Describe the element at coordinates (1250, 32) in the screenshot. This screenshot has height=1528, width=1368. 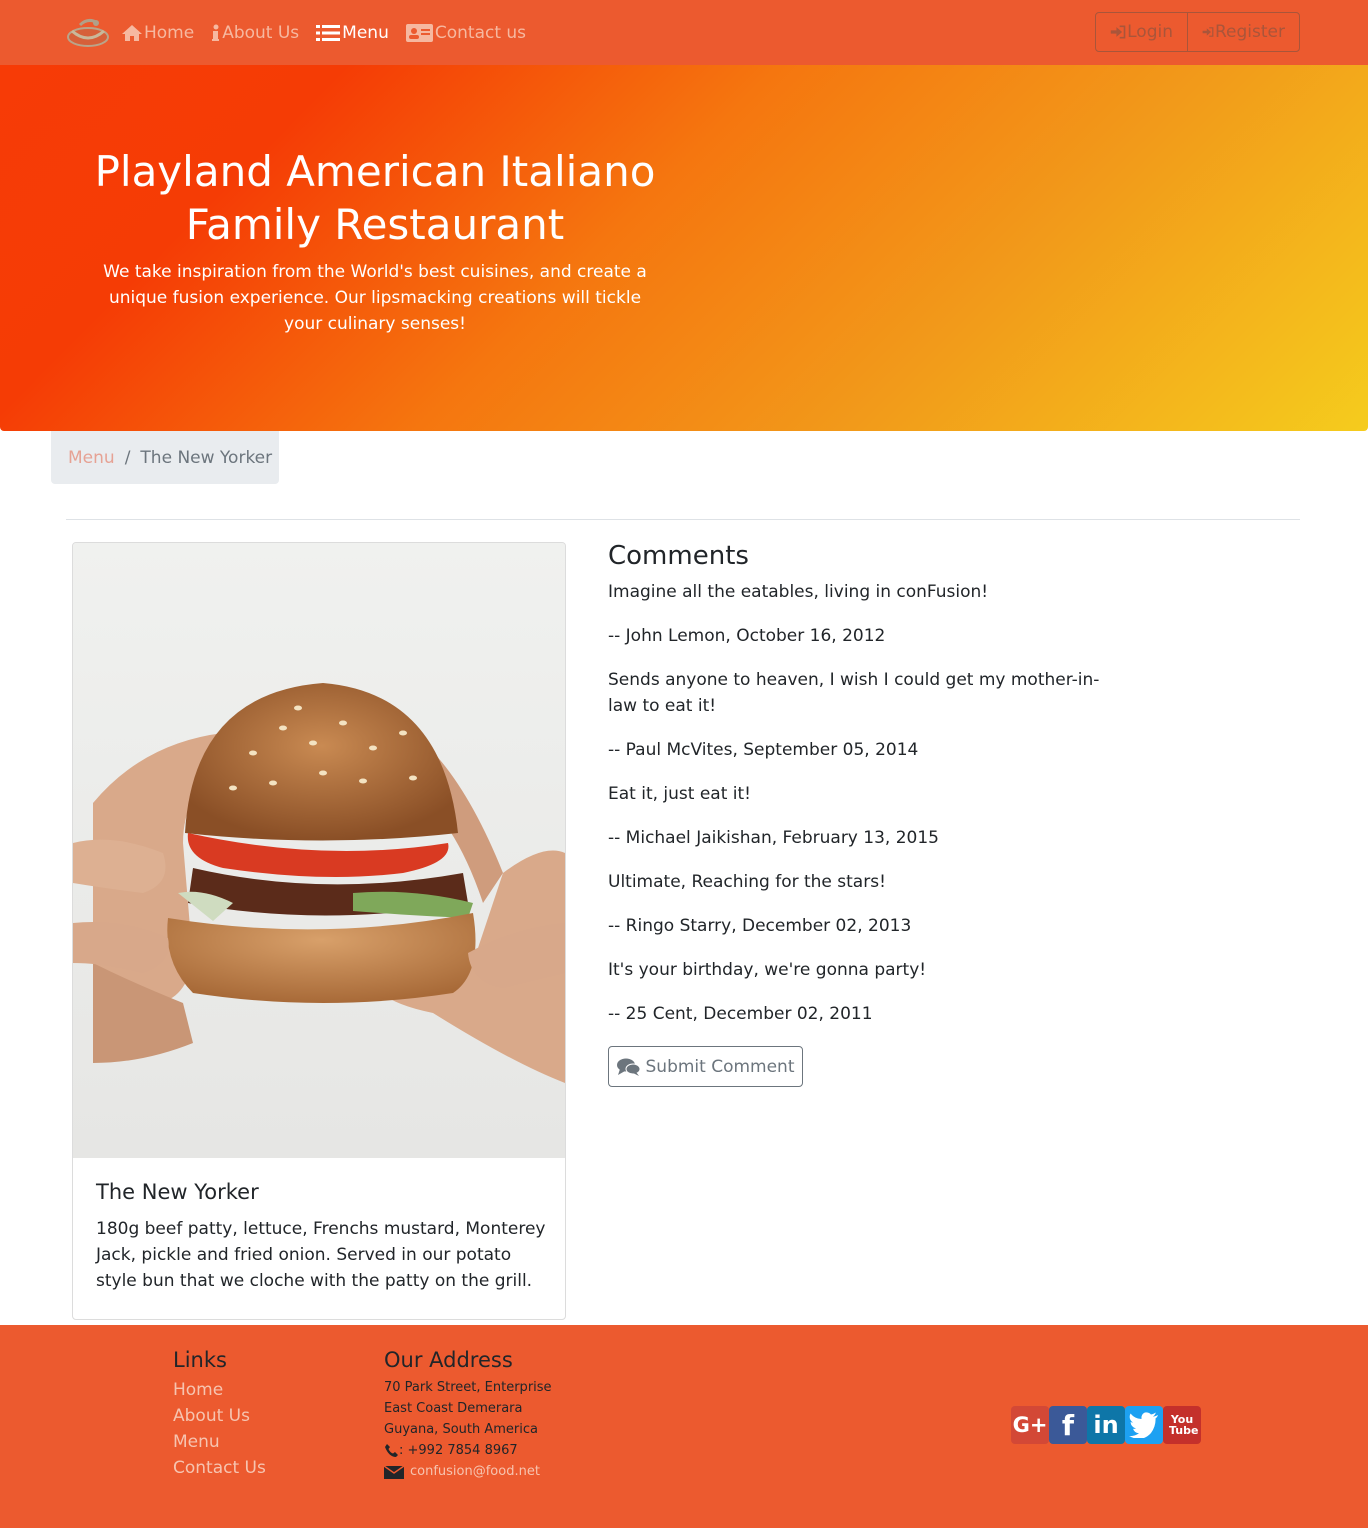
I see `register-label: Register` at that location.